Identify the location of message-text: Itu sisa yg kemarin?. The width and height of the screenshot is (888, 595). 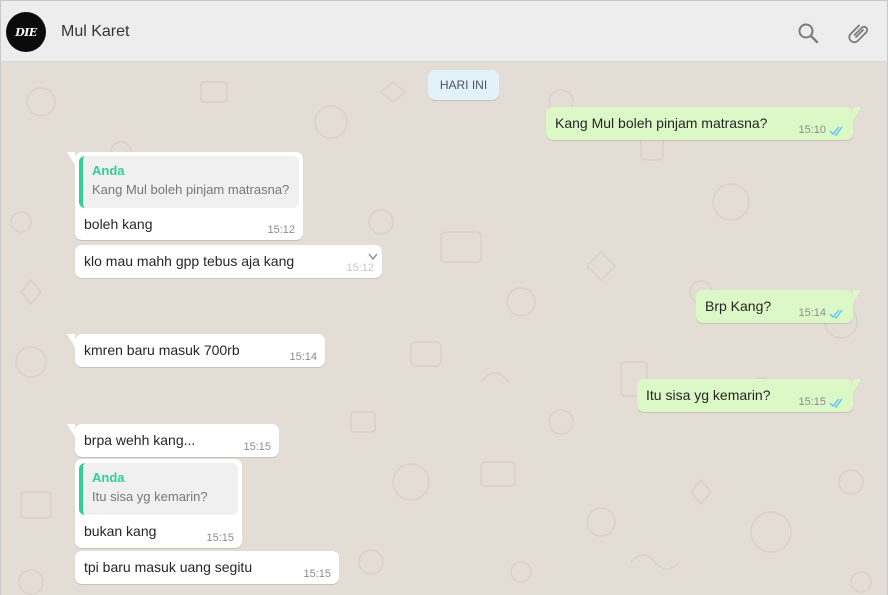
(708, 395).